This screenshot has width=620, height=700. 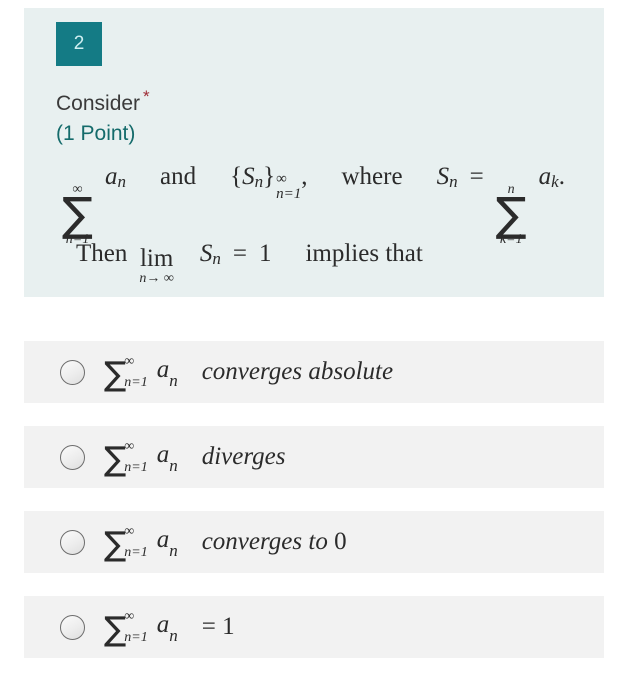 I want to click on option-text-4: = 1, so click(x=218, y=627).